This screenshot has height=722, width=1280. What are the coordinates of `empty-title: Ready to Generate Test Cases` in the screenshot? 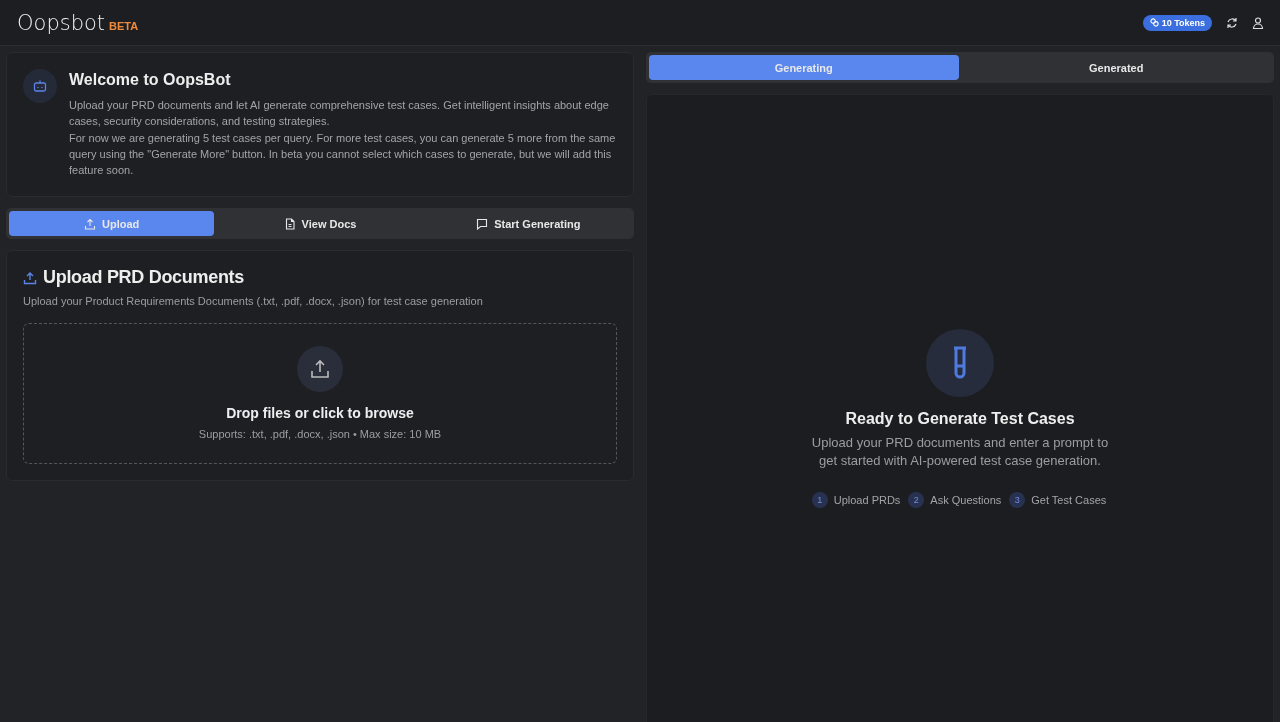 It's located at (960, 419).